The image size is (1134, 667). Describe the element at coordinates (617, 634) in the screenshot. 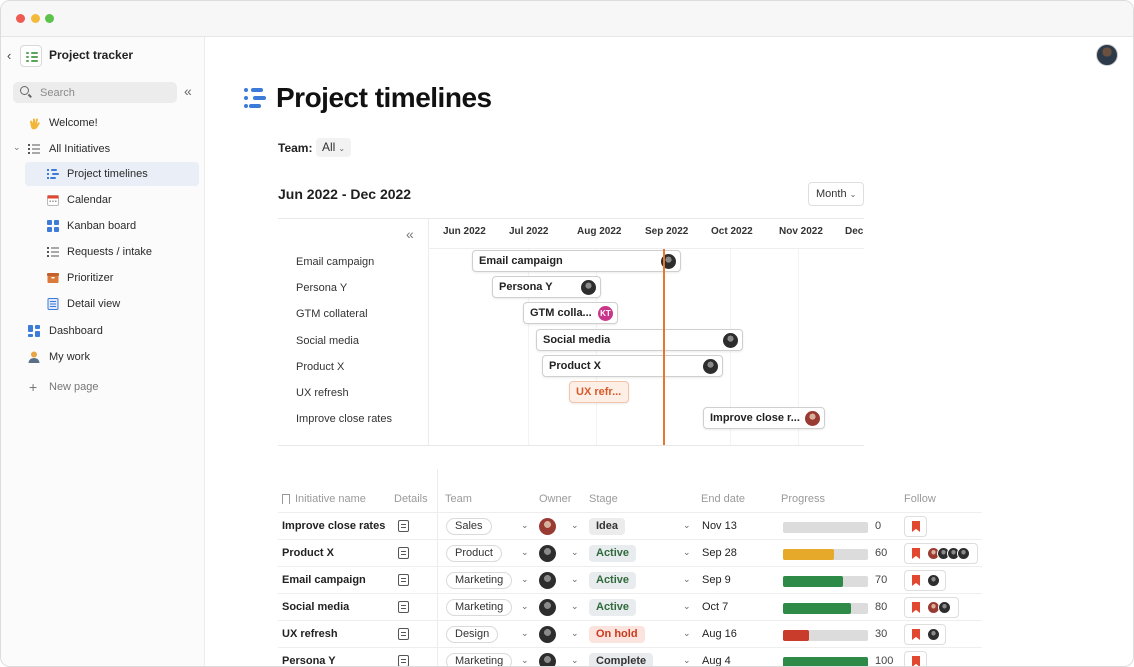

I see `stage-badge: On hold` at that location.